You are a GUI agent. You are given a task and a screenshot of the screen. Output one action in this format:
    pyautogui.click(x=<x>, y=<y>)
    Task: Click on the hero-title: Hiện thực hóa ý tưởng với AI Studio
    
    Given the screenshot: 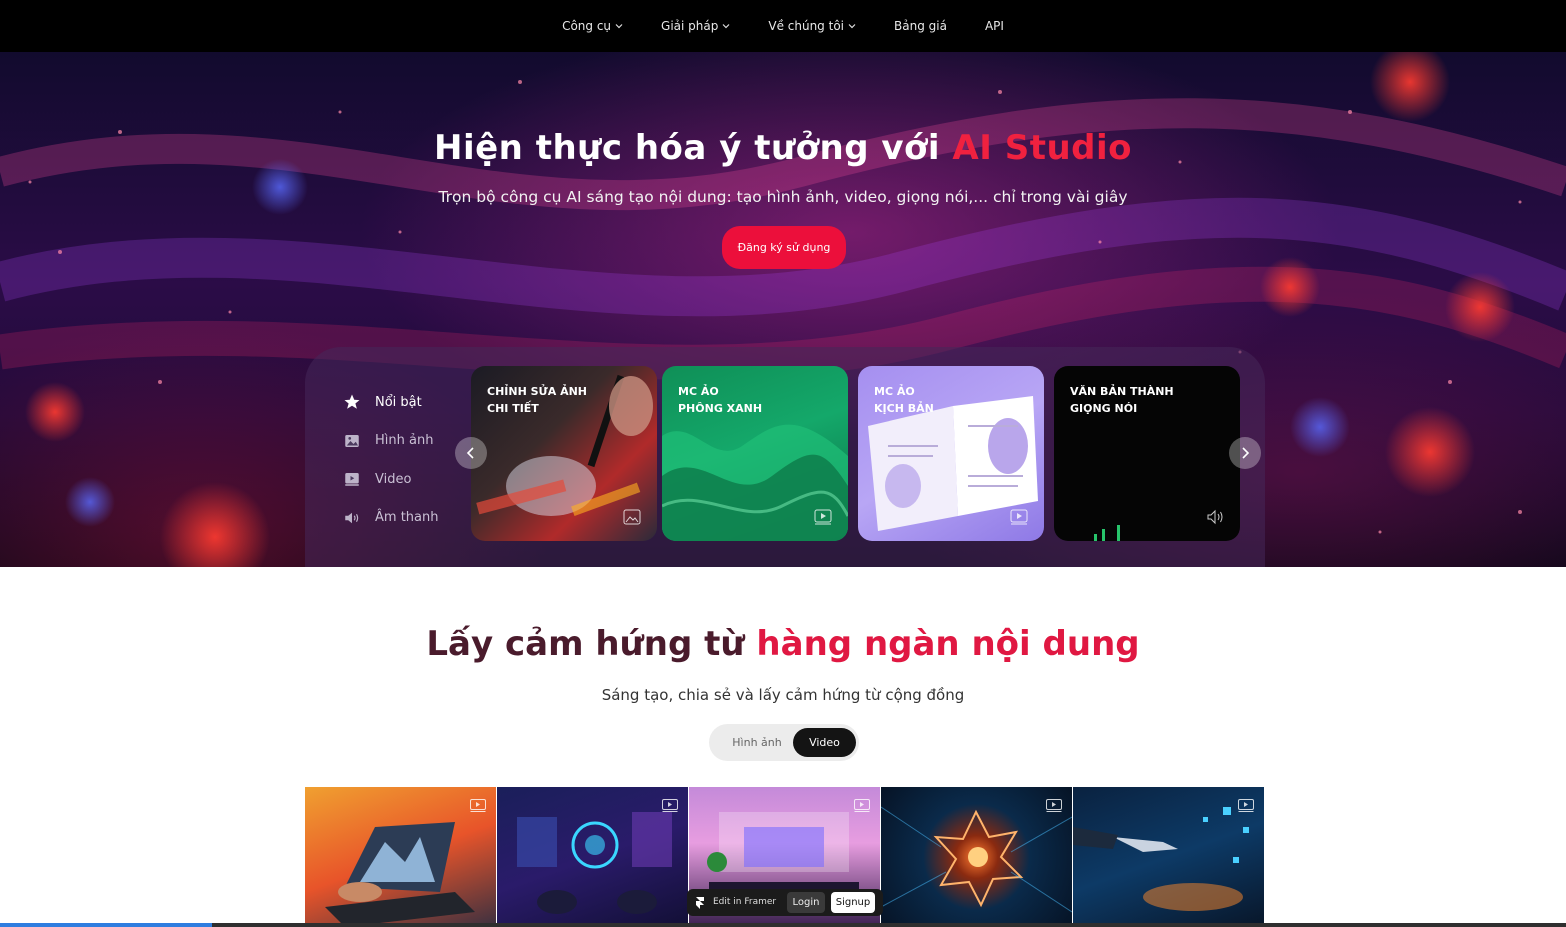 What is the action you would take?
    pyautogui.click(x=783, y=148)
    